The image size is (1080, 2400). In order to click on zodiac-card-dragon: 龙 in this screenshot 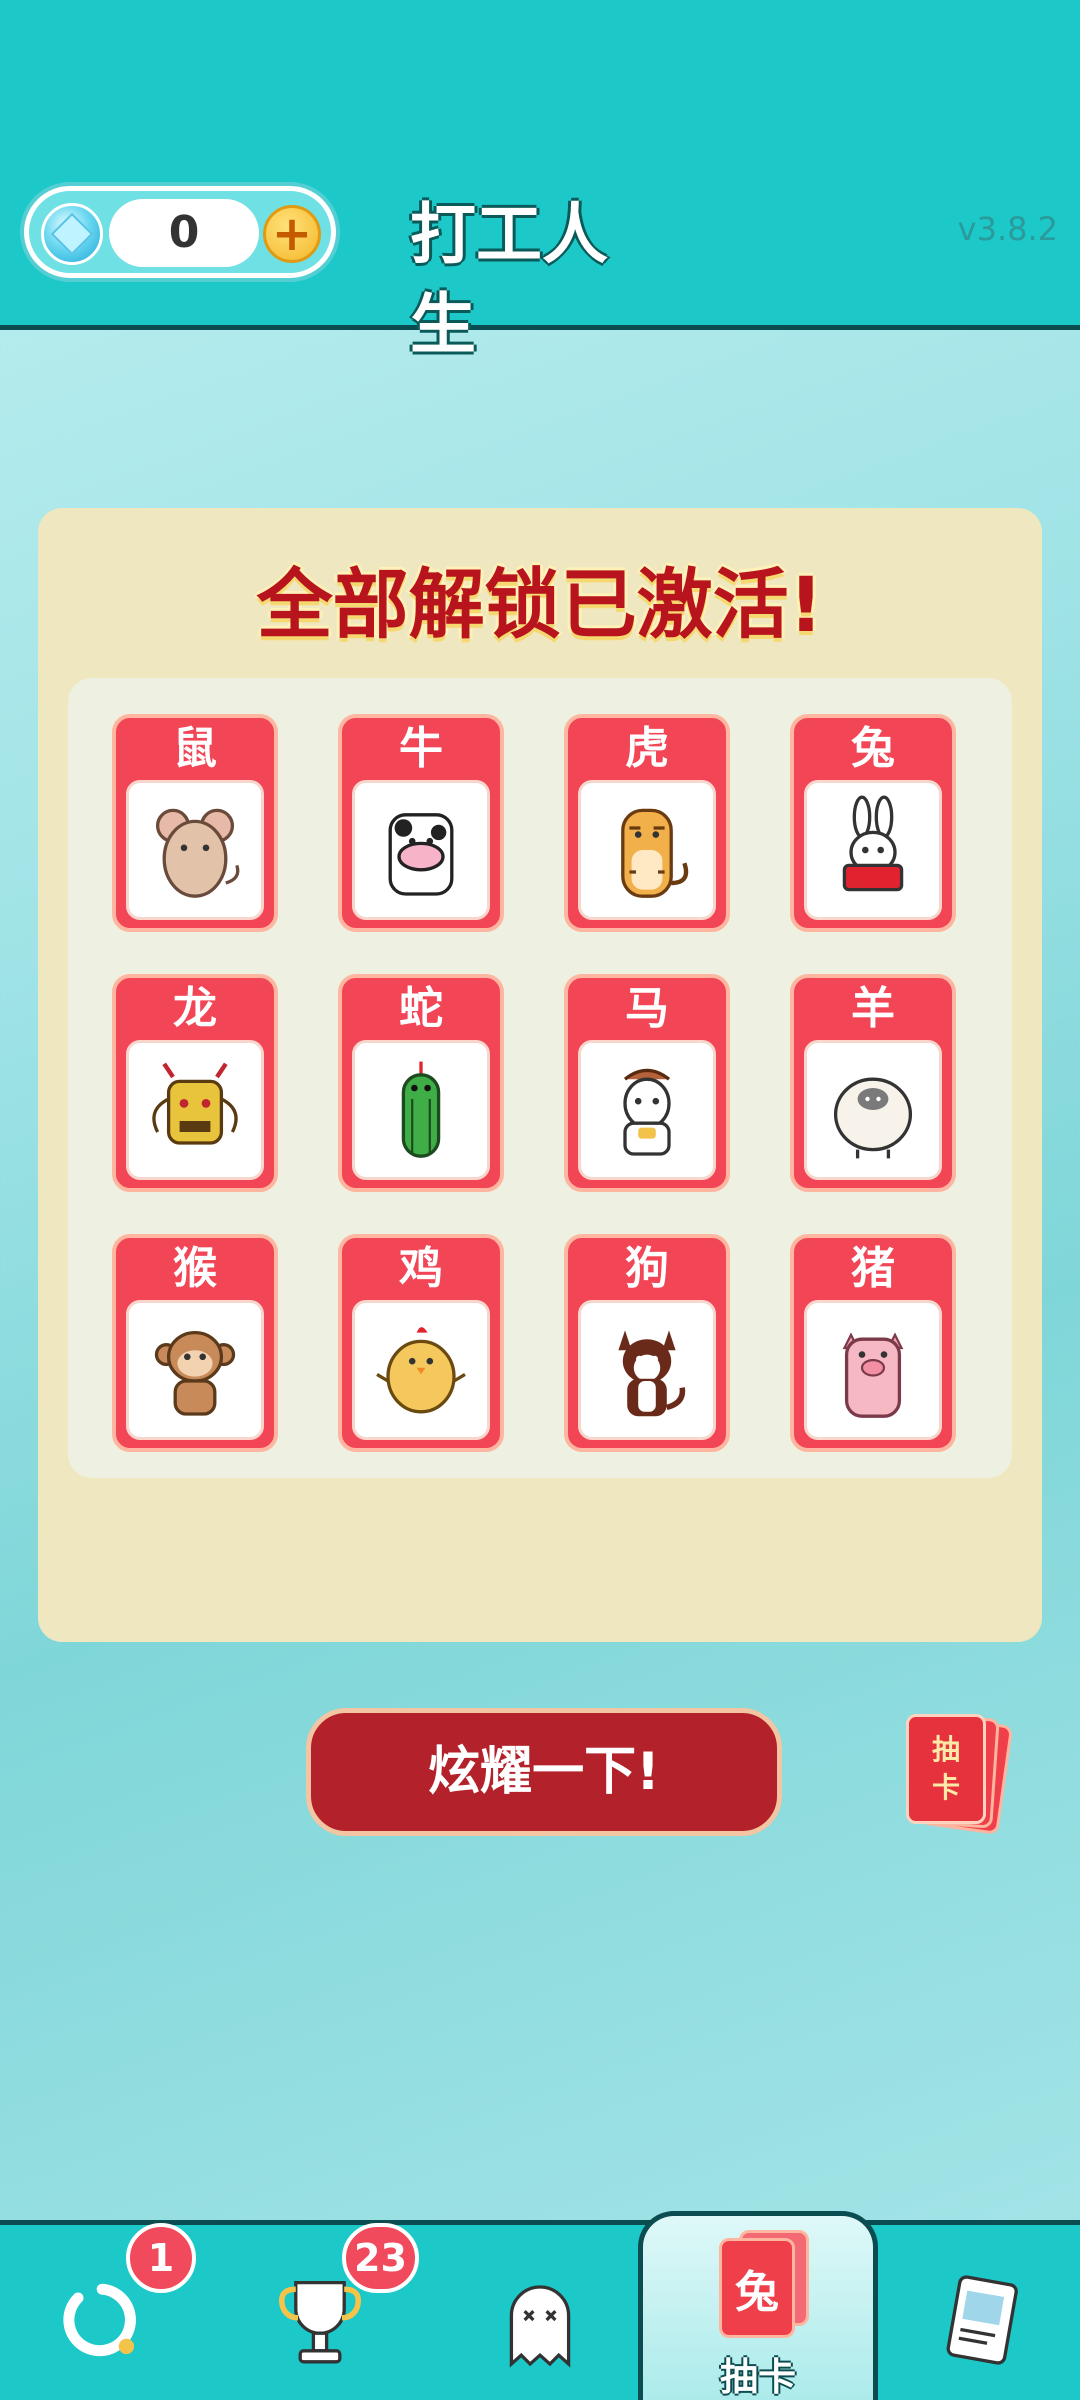, I will do `click(195, 1083)`.